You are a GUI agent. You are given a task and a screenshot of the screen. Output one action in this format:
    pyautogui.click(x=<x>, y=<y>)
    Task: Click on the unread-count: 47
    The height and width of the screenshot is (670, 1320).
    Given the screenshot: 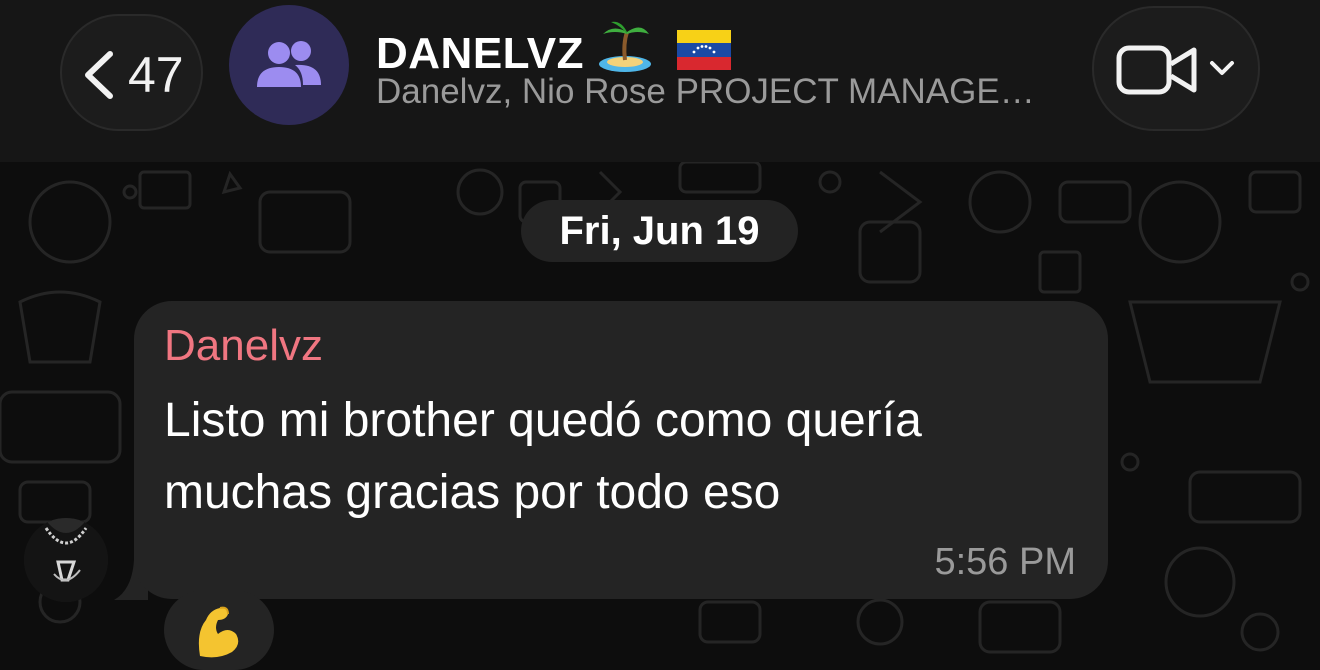 What is the action you would take?
    pyautogui.click(x=156, y=75)
    